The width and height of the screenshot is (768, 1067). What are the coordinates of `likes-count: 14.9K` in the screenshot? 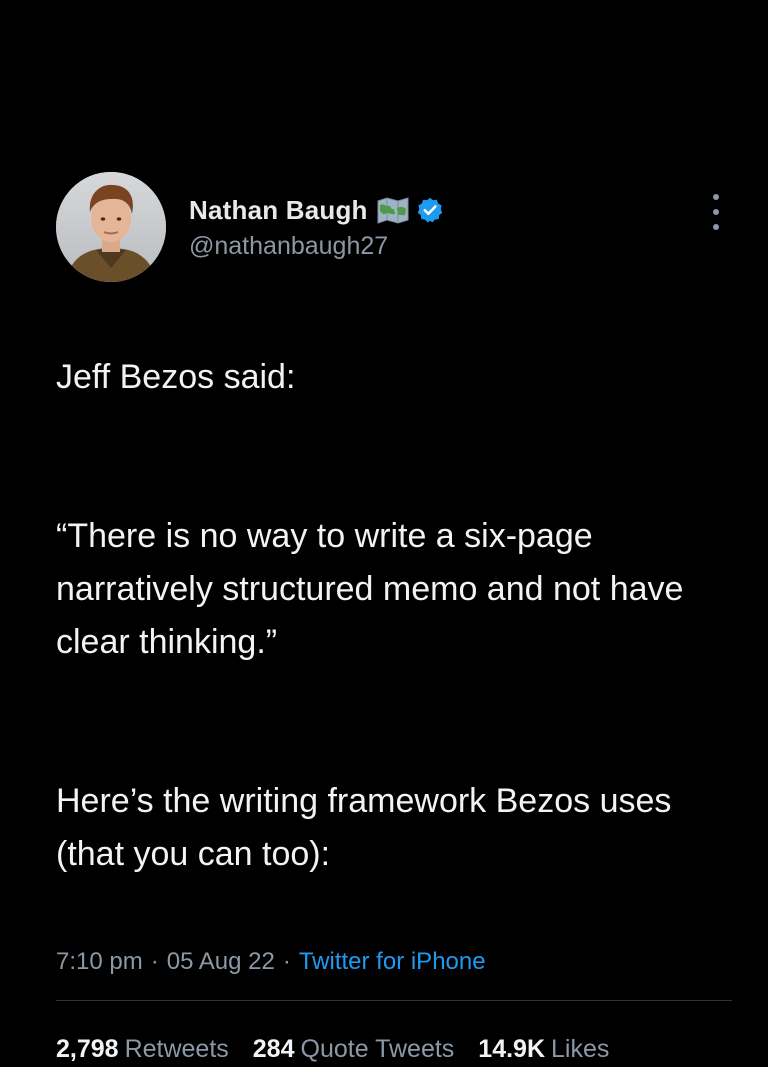 It's located at (512, 1048).